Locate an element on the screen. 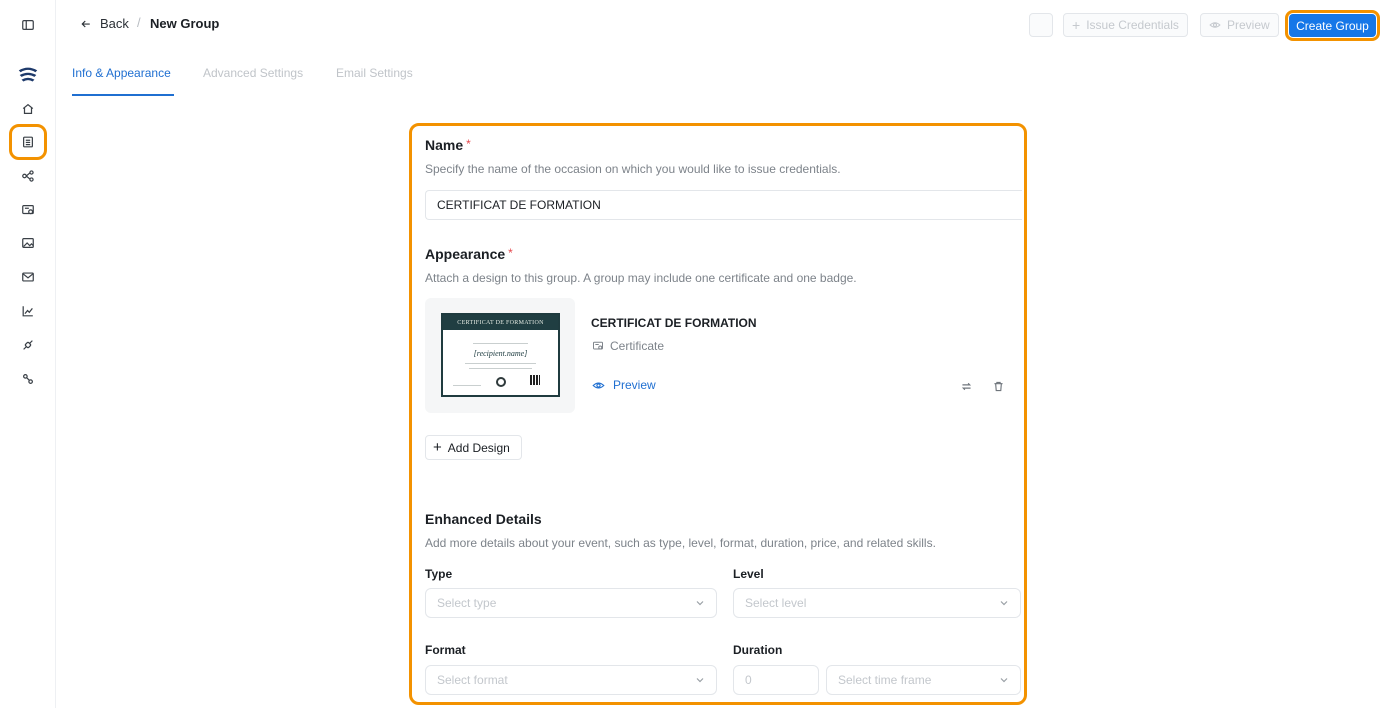  arrow-left-icon is located at coordinates (85, 23).